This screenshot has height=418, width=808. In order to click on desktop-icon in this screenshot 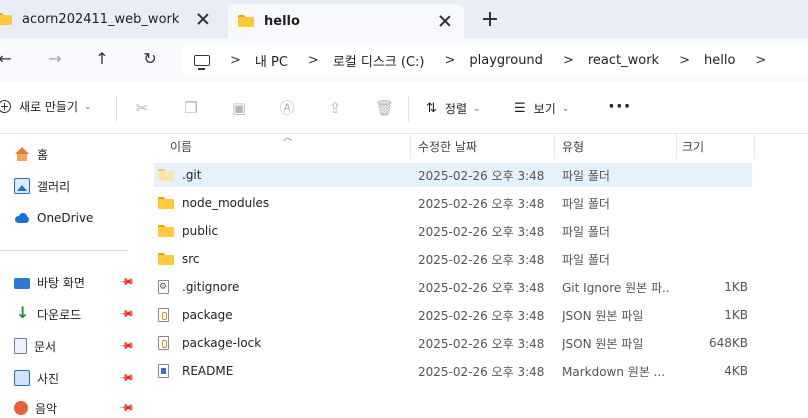, I will do `click(22, 283)`.